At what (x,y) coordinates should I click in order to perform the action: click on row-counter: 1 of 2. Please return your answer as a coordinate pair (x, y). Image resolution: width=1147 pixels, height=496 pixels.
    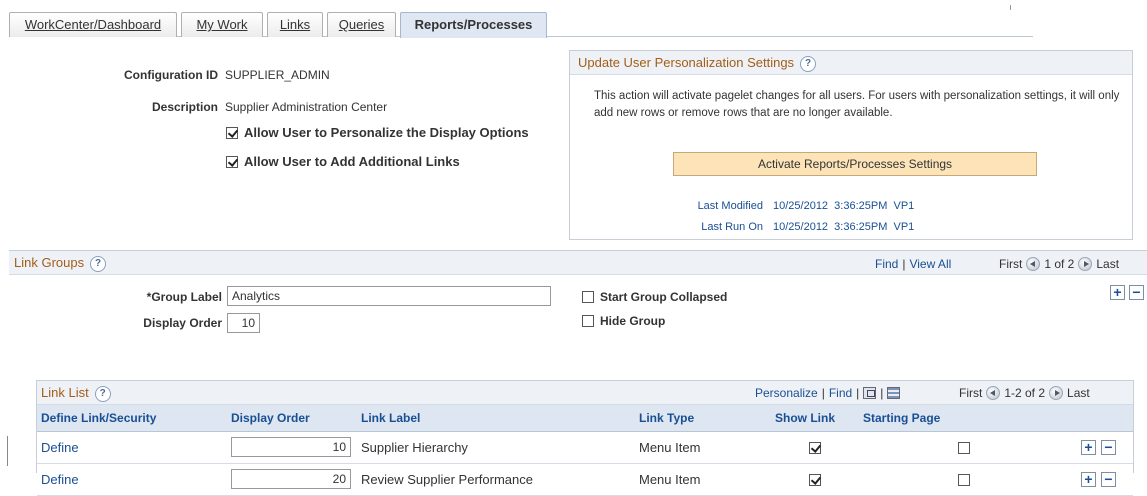
    Looking at the image, I should click on (1059, 264).